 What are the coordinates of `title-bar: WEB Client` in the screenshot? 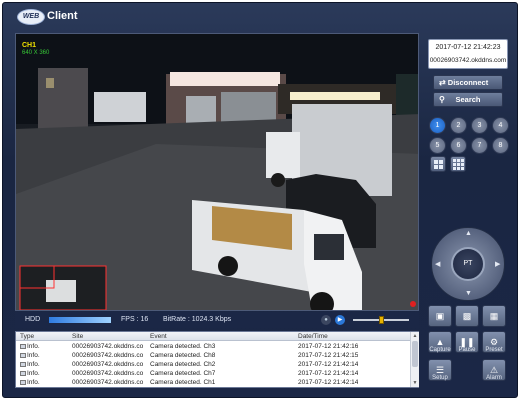 It's located at (261, 16).